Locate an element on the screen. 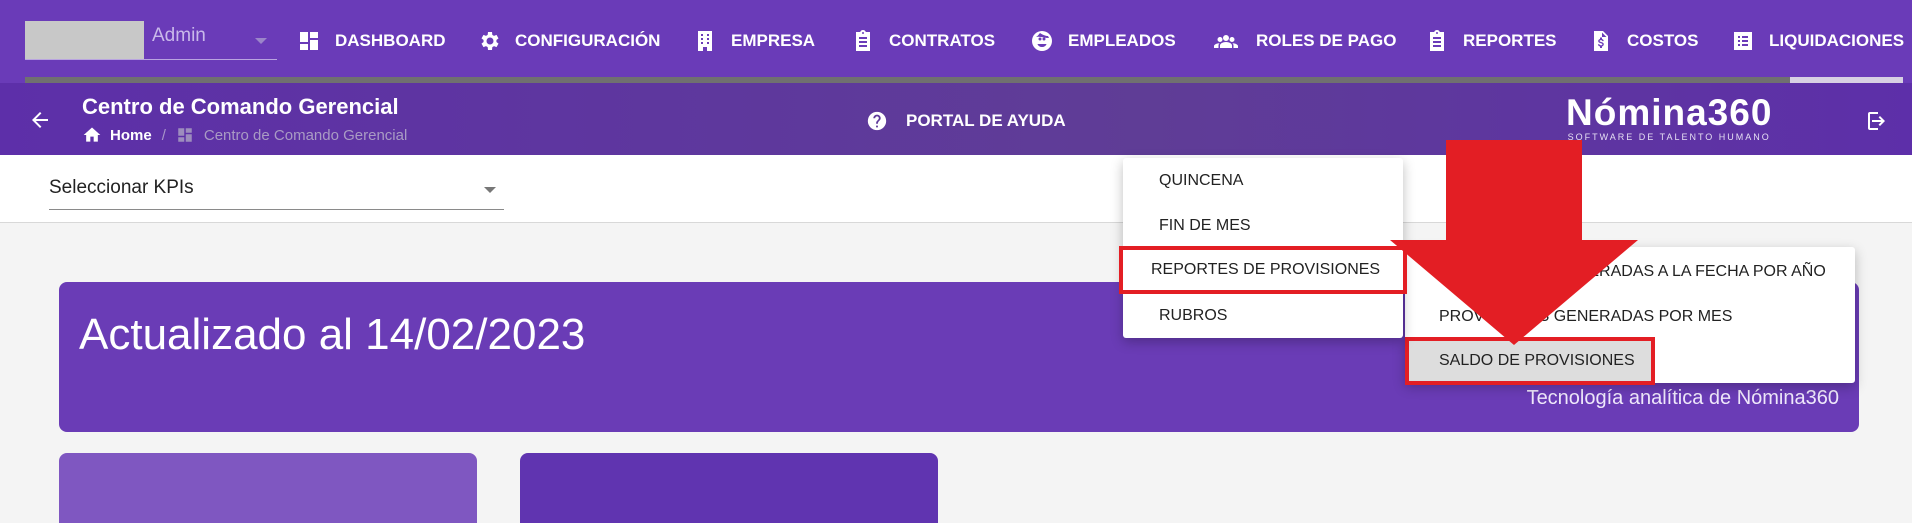 This screenshot has height=523, width=1912. nav-item-label: EMPLEADOS is located at coordinates (1122, 40).